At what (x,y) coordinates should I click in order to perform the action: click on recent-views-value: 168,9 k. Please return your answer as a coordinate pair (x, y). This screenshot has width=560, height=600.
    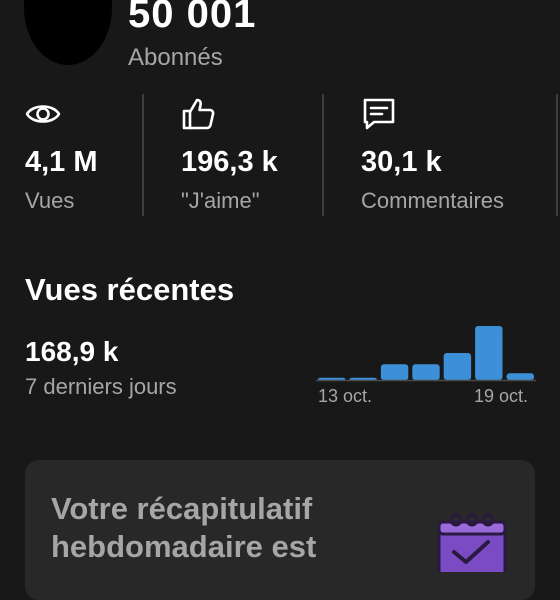
    Looking at the image, I should click on (72, 351).